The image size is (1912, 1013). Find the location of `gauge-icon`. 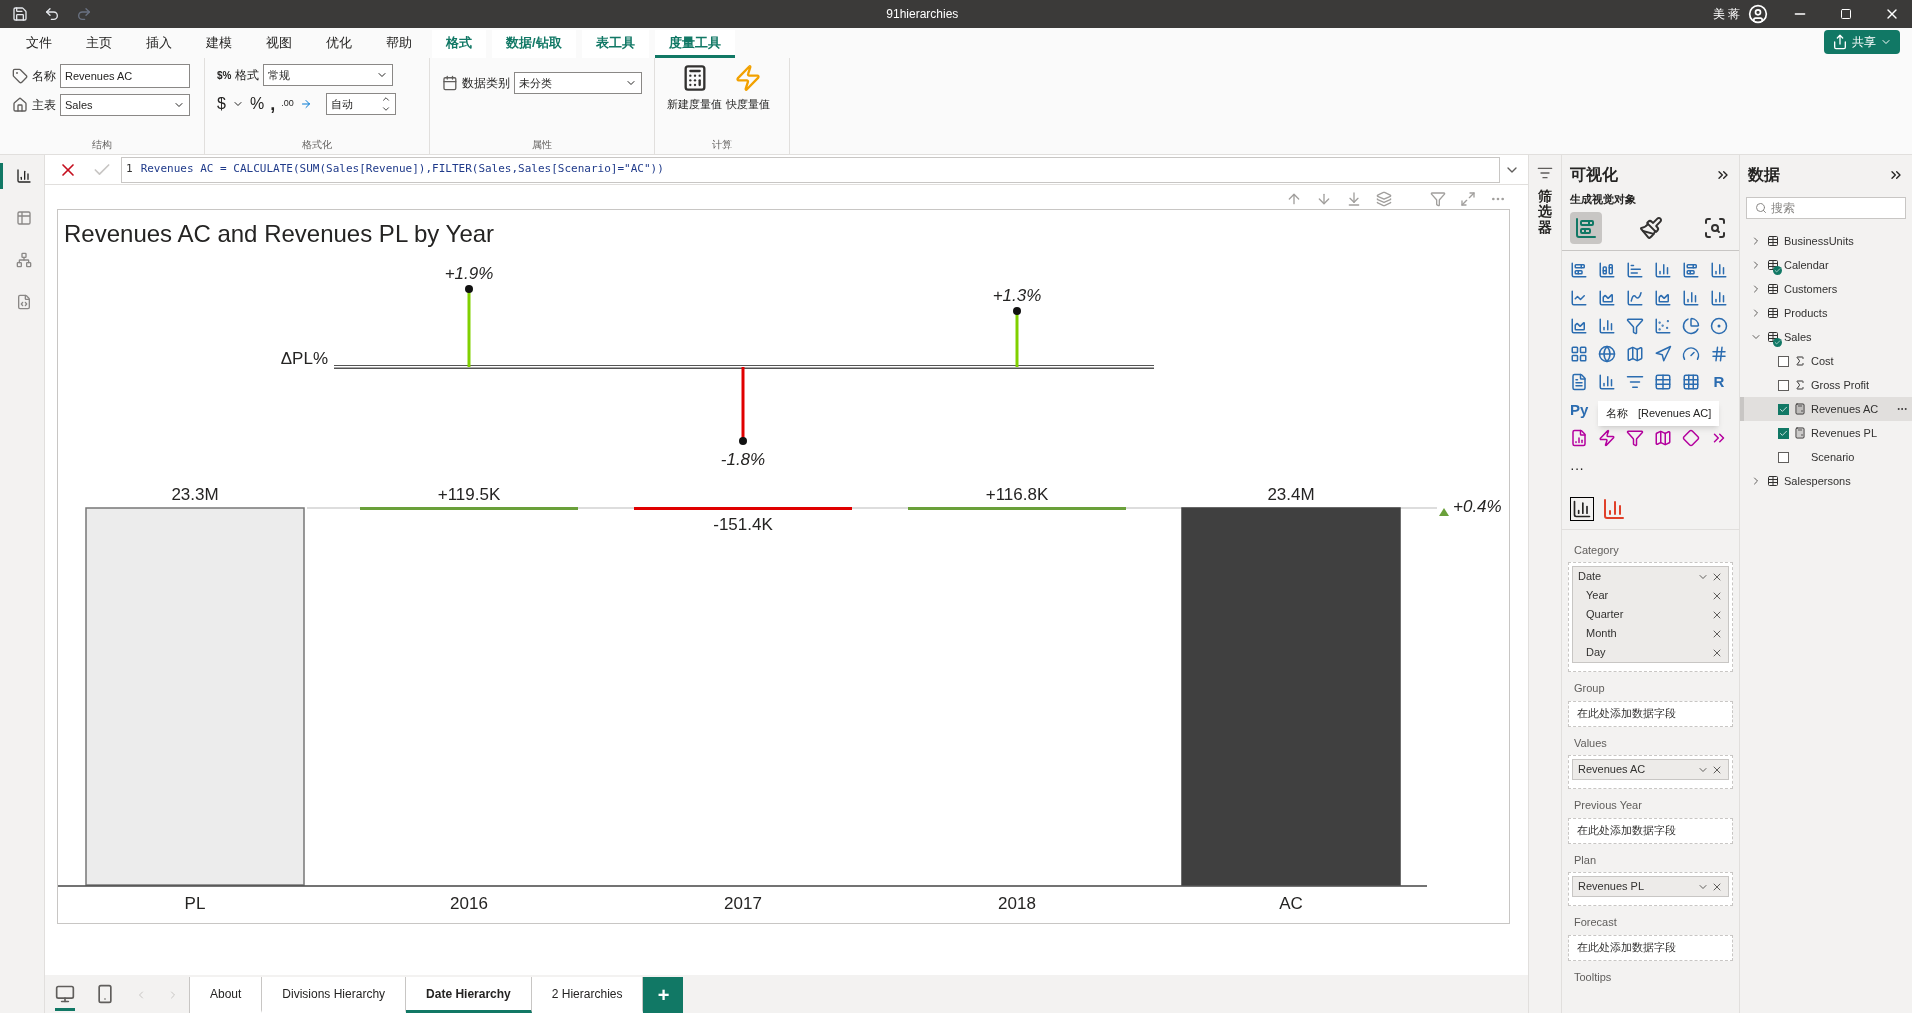

gauge-icon is located at coordinates (1691, 353).